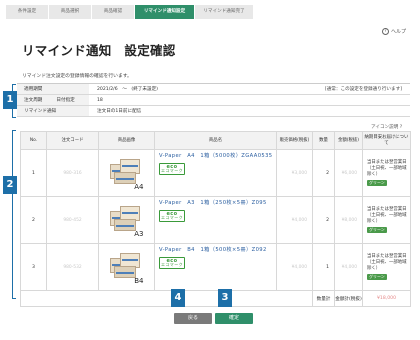  I want to click on callout-badge-3: 3, so click(225, 298).